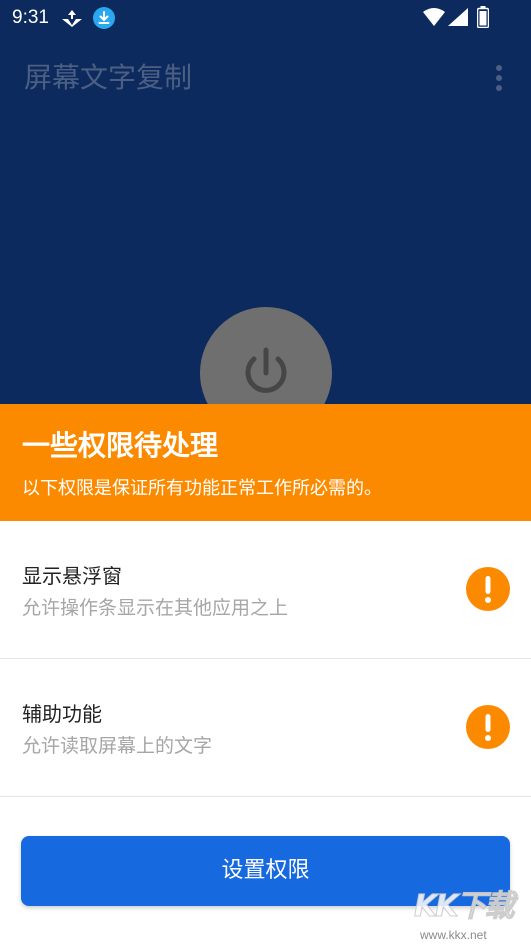  Describe the element at coordinates (464, 907) in the screenshot. I see `watermark-logo: KK下载` at that location.